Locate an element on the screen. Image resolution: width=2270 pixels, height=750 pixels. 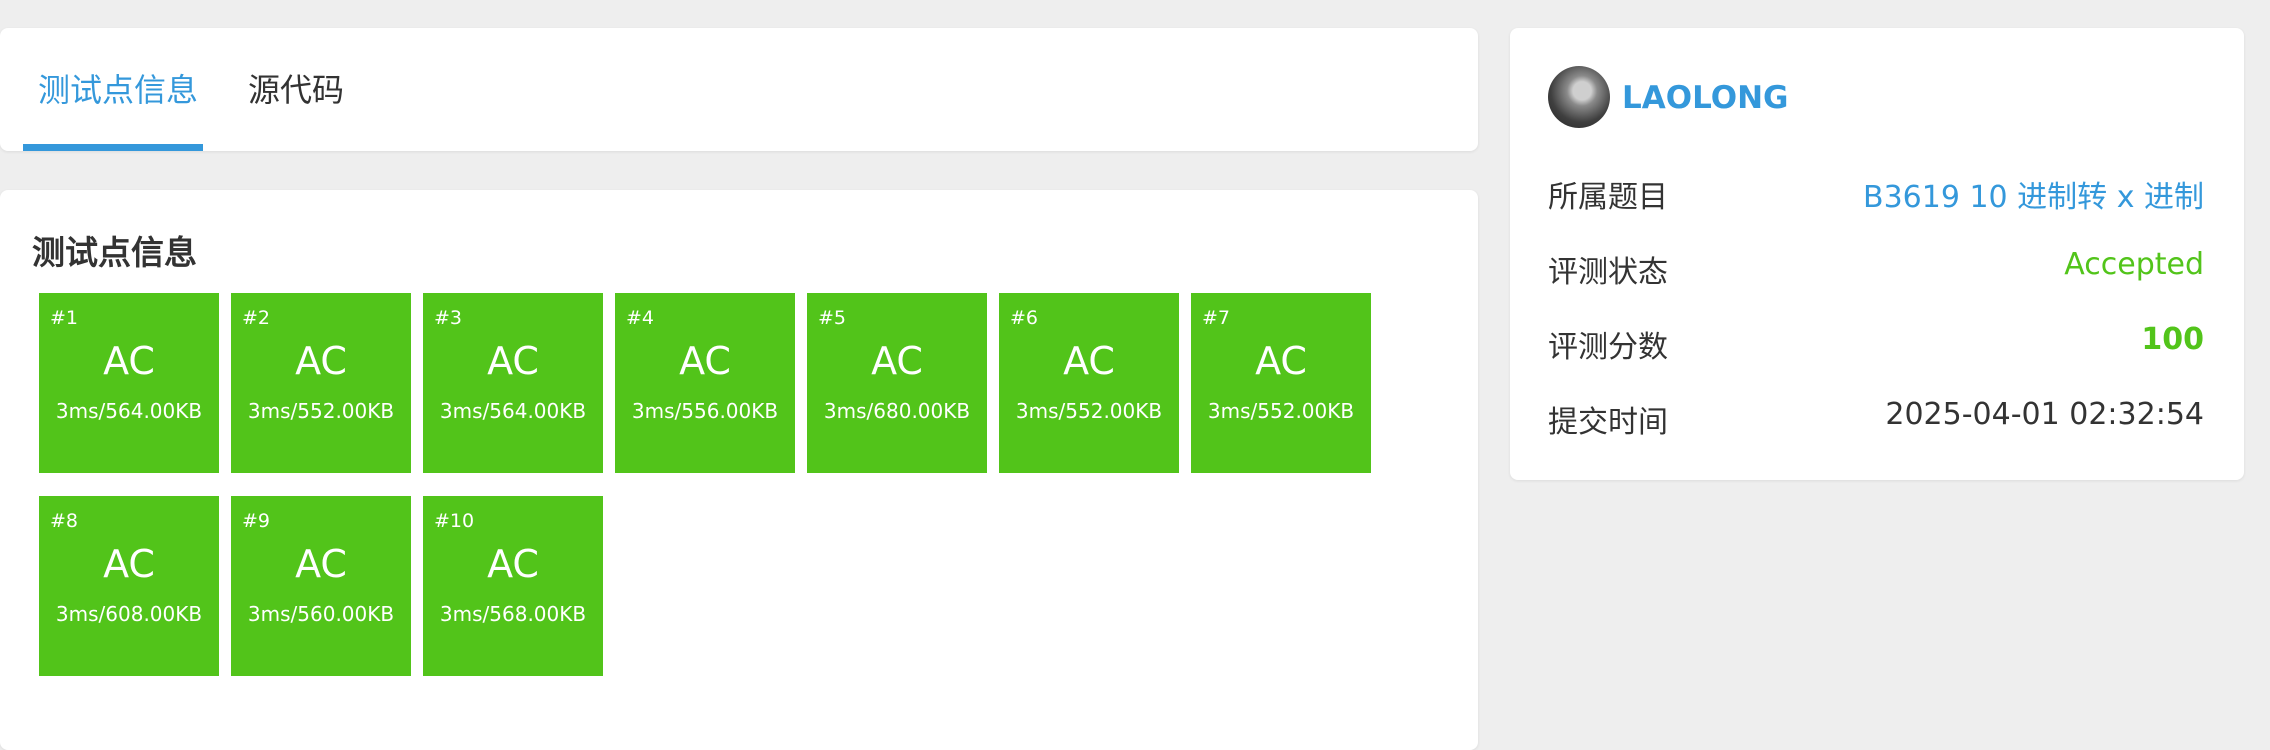
testpoint-number: #2 is located at coordinates (256, 318).